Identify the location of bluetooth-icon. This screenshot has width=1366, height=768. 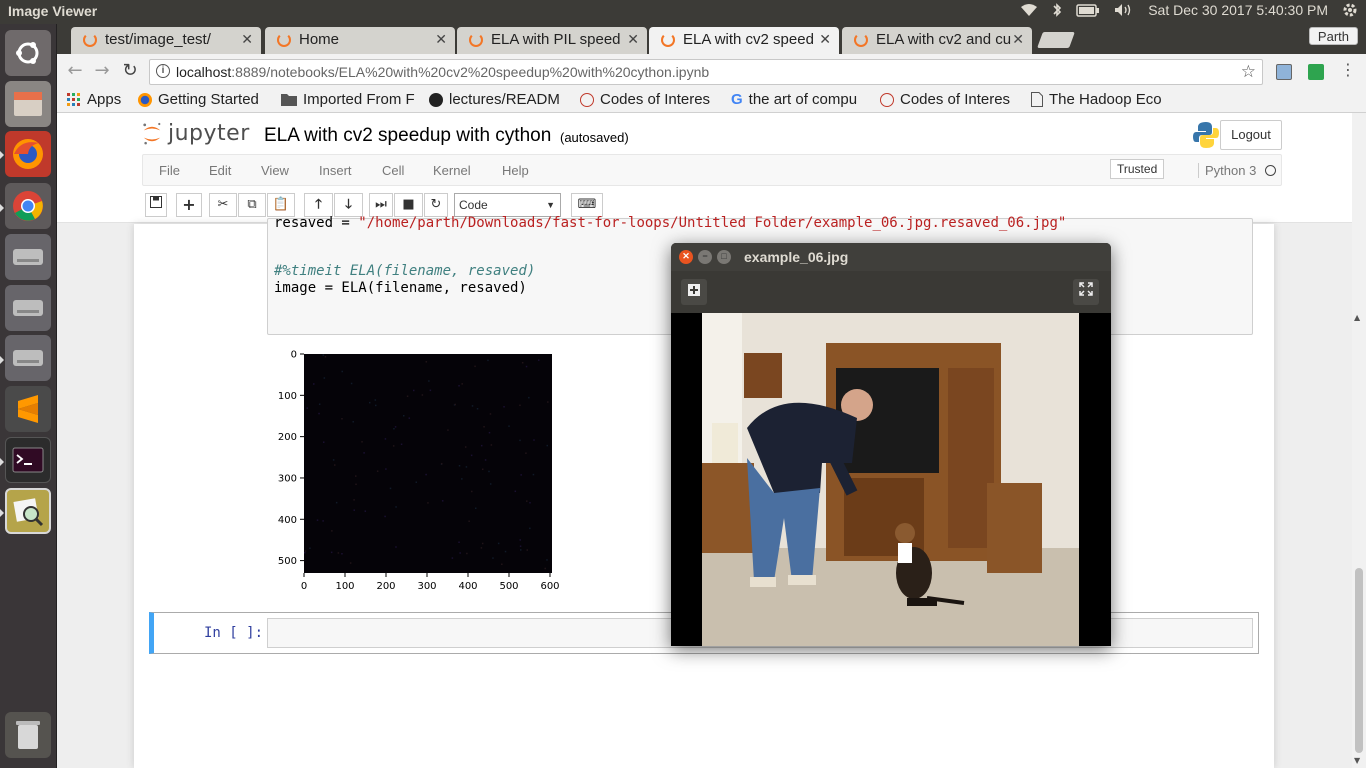
(1057, 10).